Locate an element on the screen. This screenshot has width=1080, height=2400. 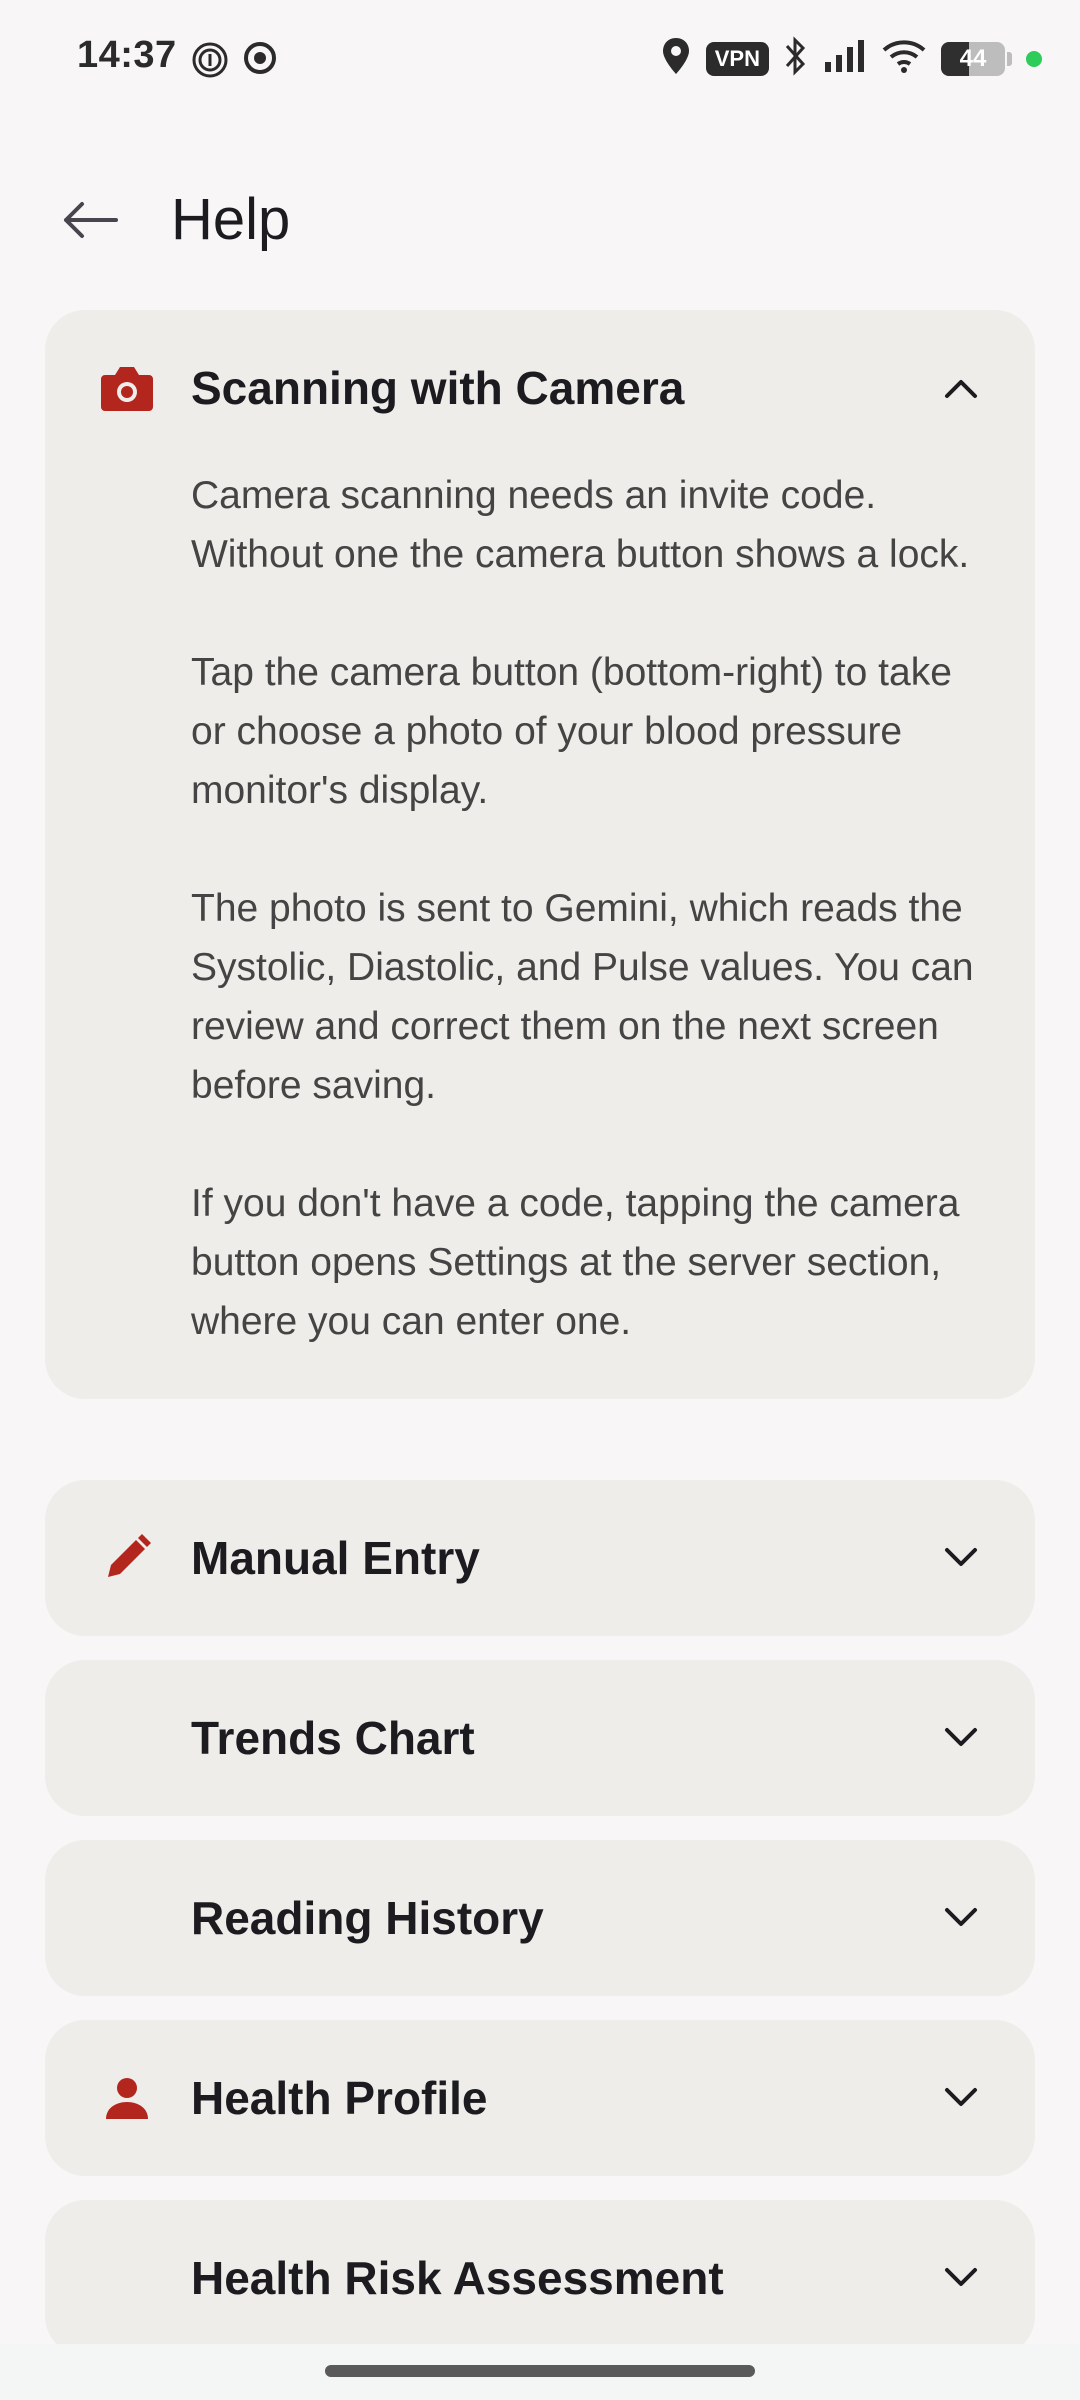
help-section-health-profile: Health Profile is located at coordinates (540, 2098).